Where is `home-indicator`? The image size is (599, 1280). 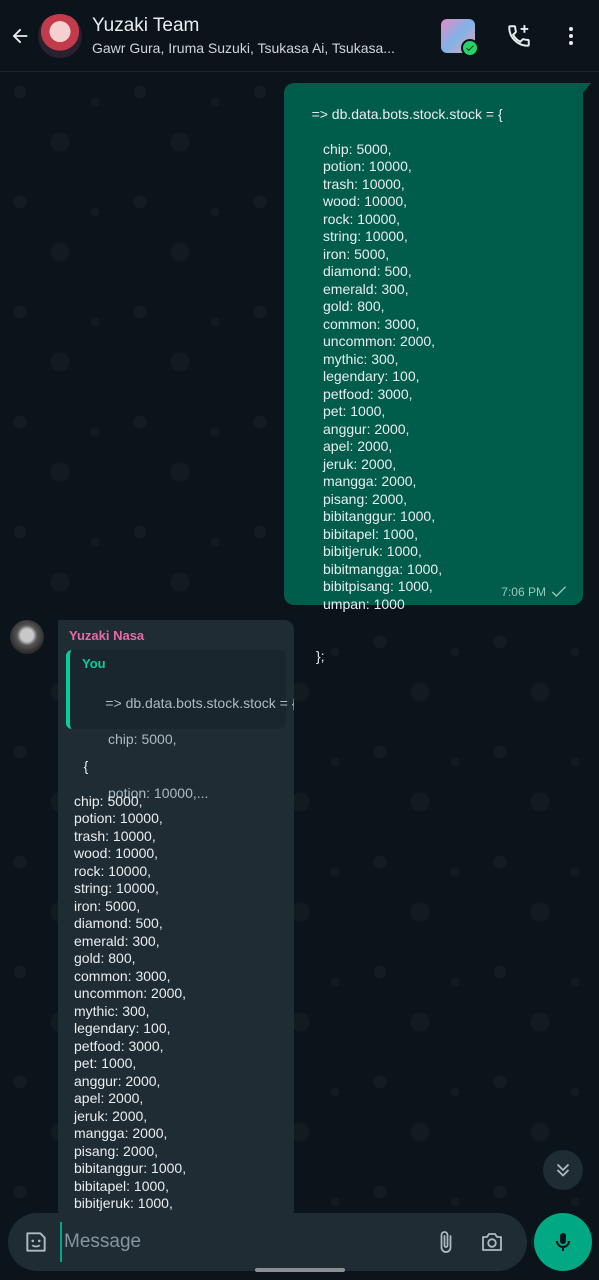 home-indicator is located at coordinates (300, 1270).